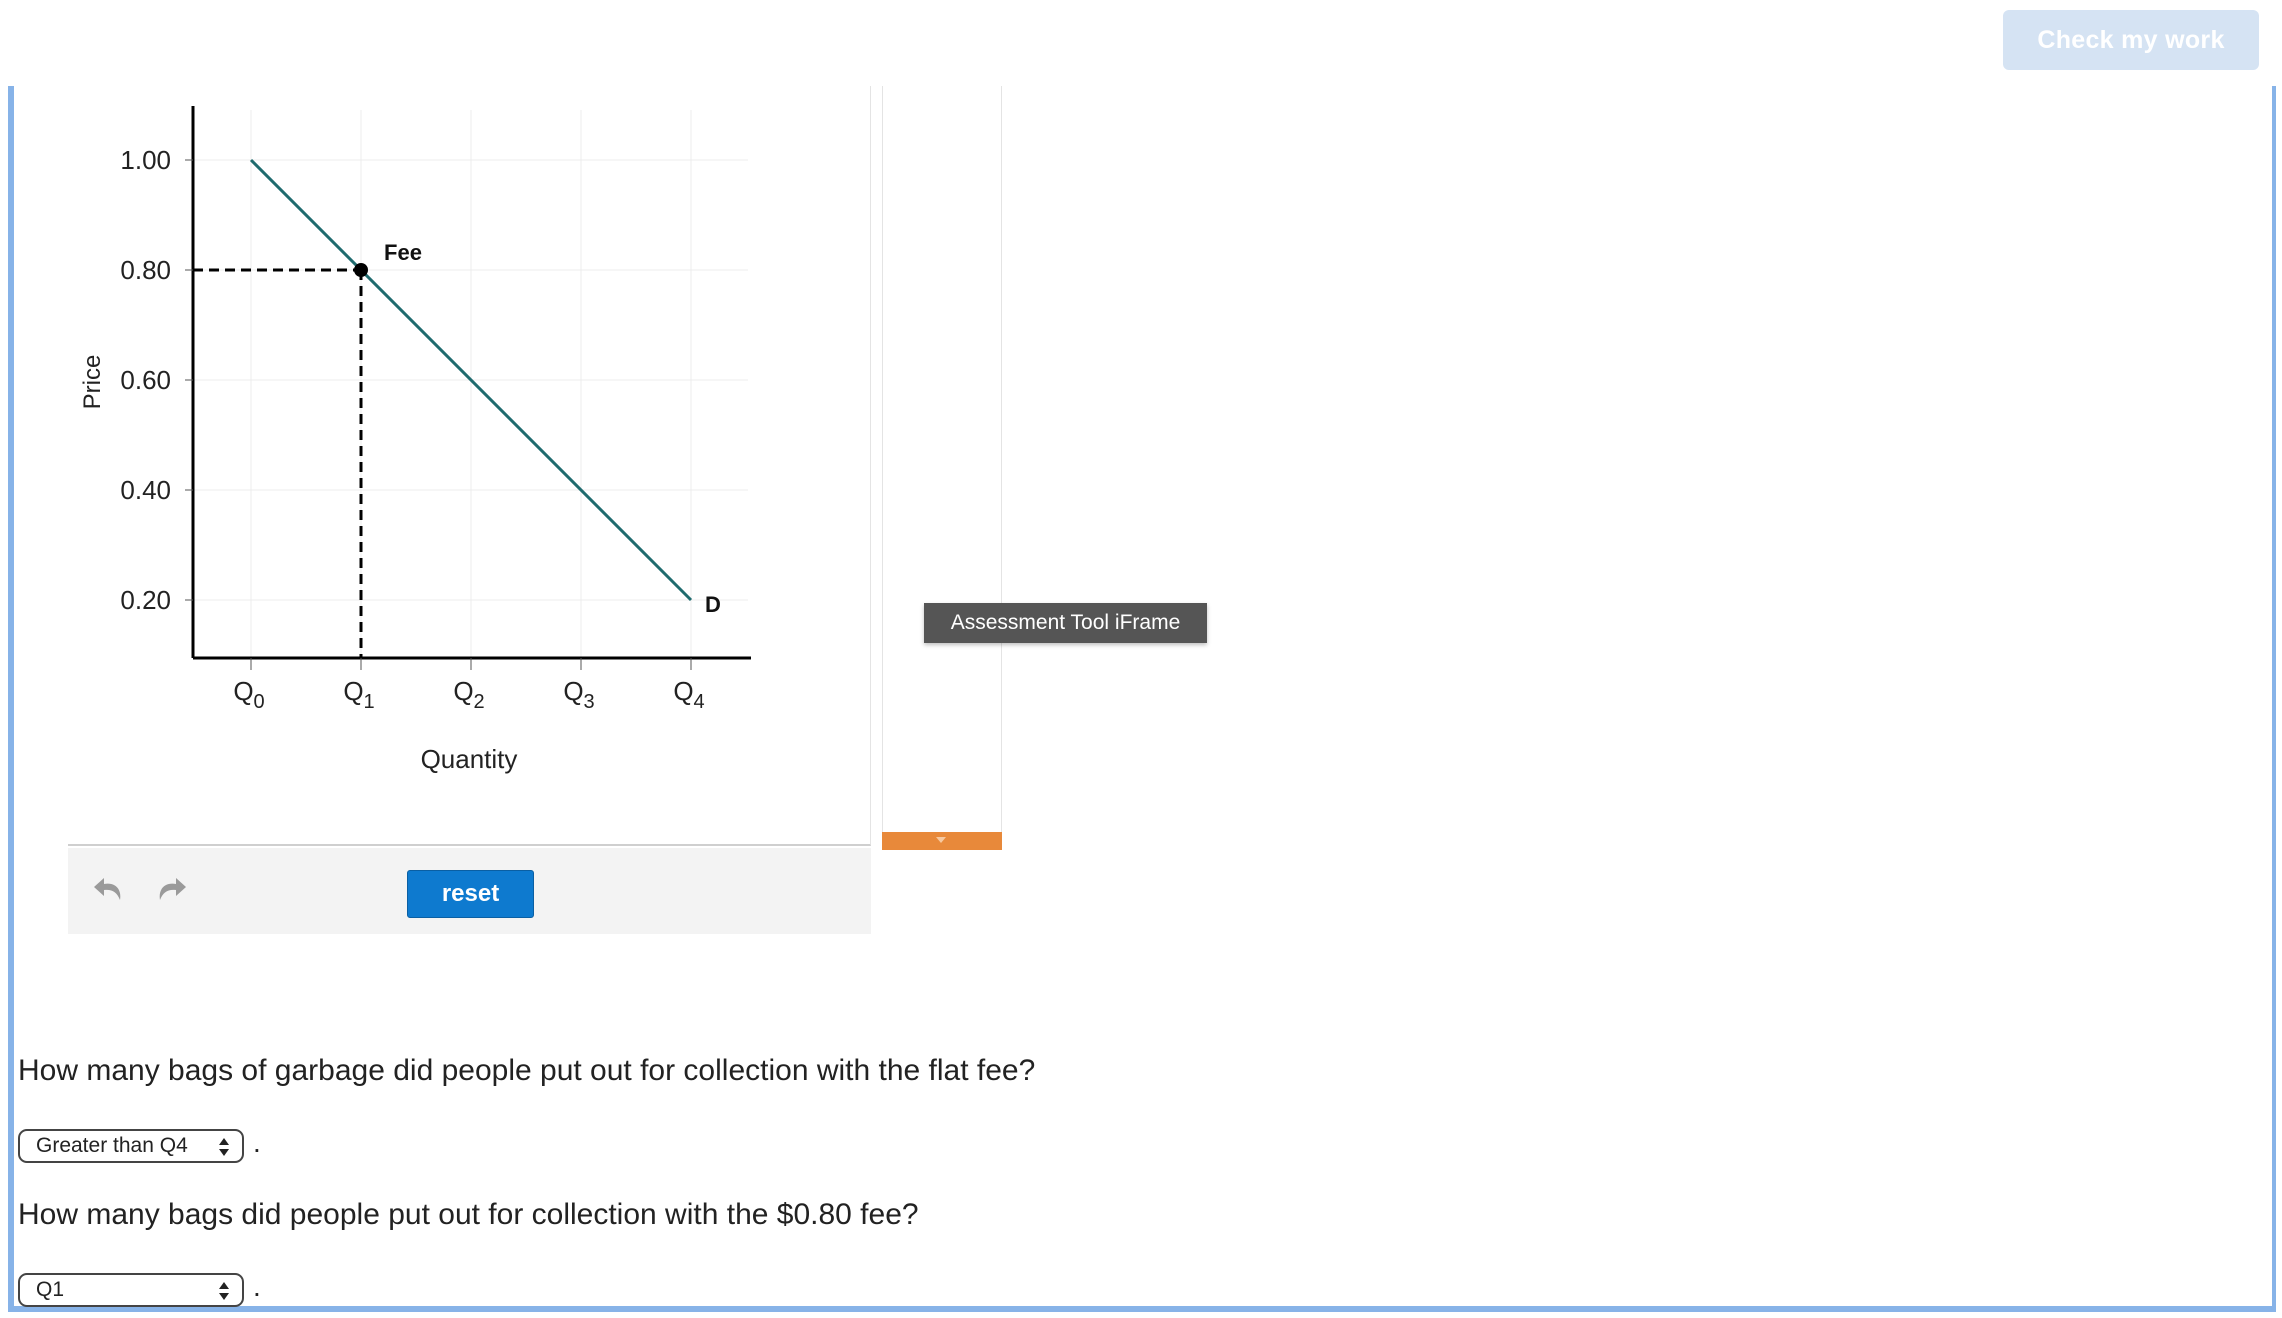 This screenshot has width=2282, height=1318. I want to click on answer-select-flat-fee: Greater than Q4, so click(131, 1146).